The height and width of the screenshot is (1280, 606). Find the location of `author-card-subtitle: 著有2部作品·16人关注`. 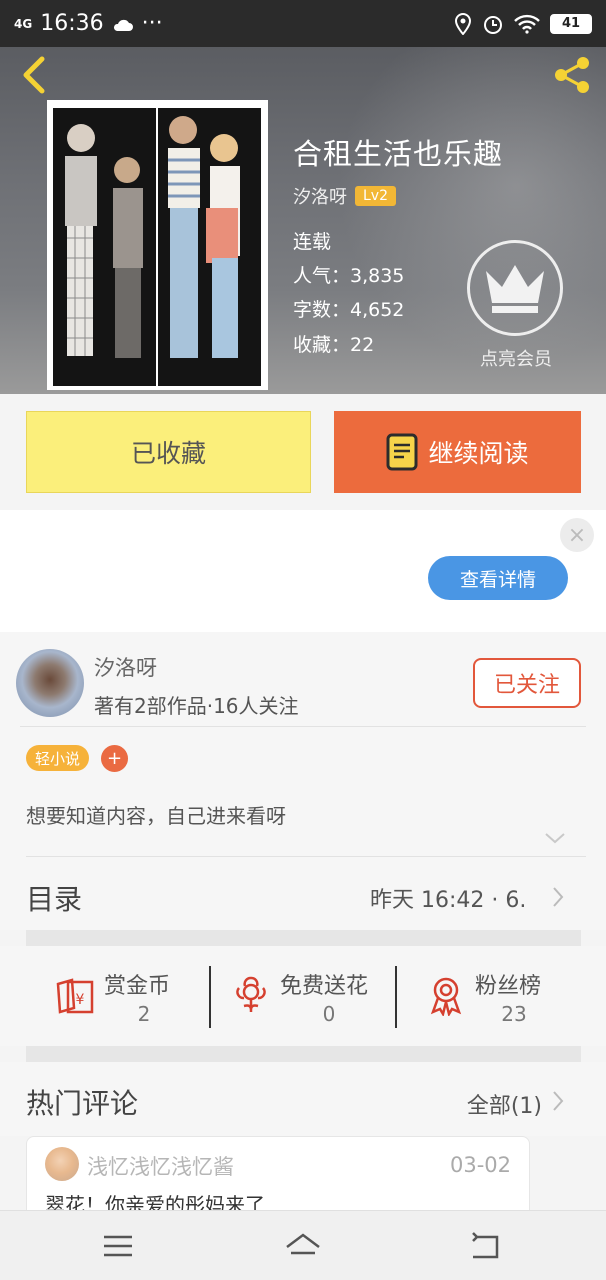

author-card-subtitle: 著有2部作品·16人关注 is located at coordinates (196, 706).